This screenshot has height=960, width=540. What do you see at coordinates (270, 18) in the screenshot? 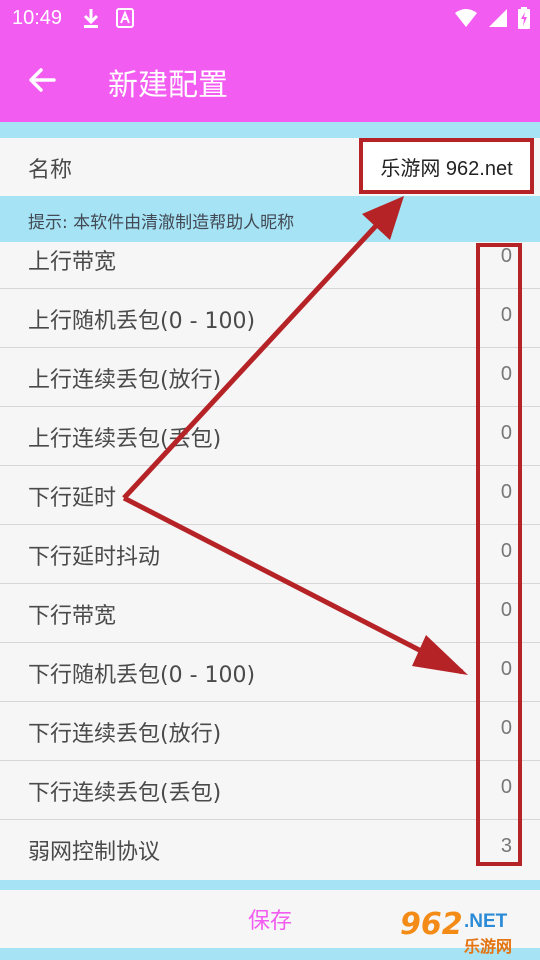
I see `status-bar: 10:49` at bounding box center [270, 18].